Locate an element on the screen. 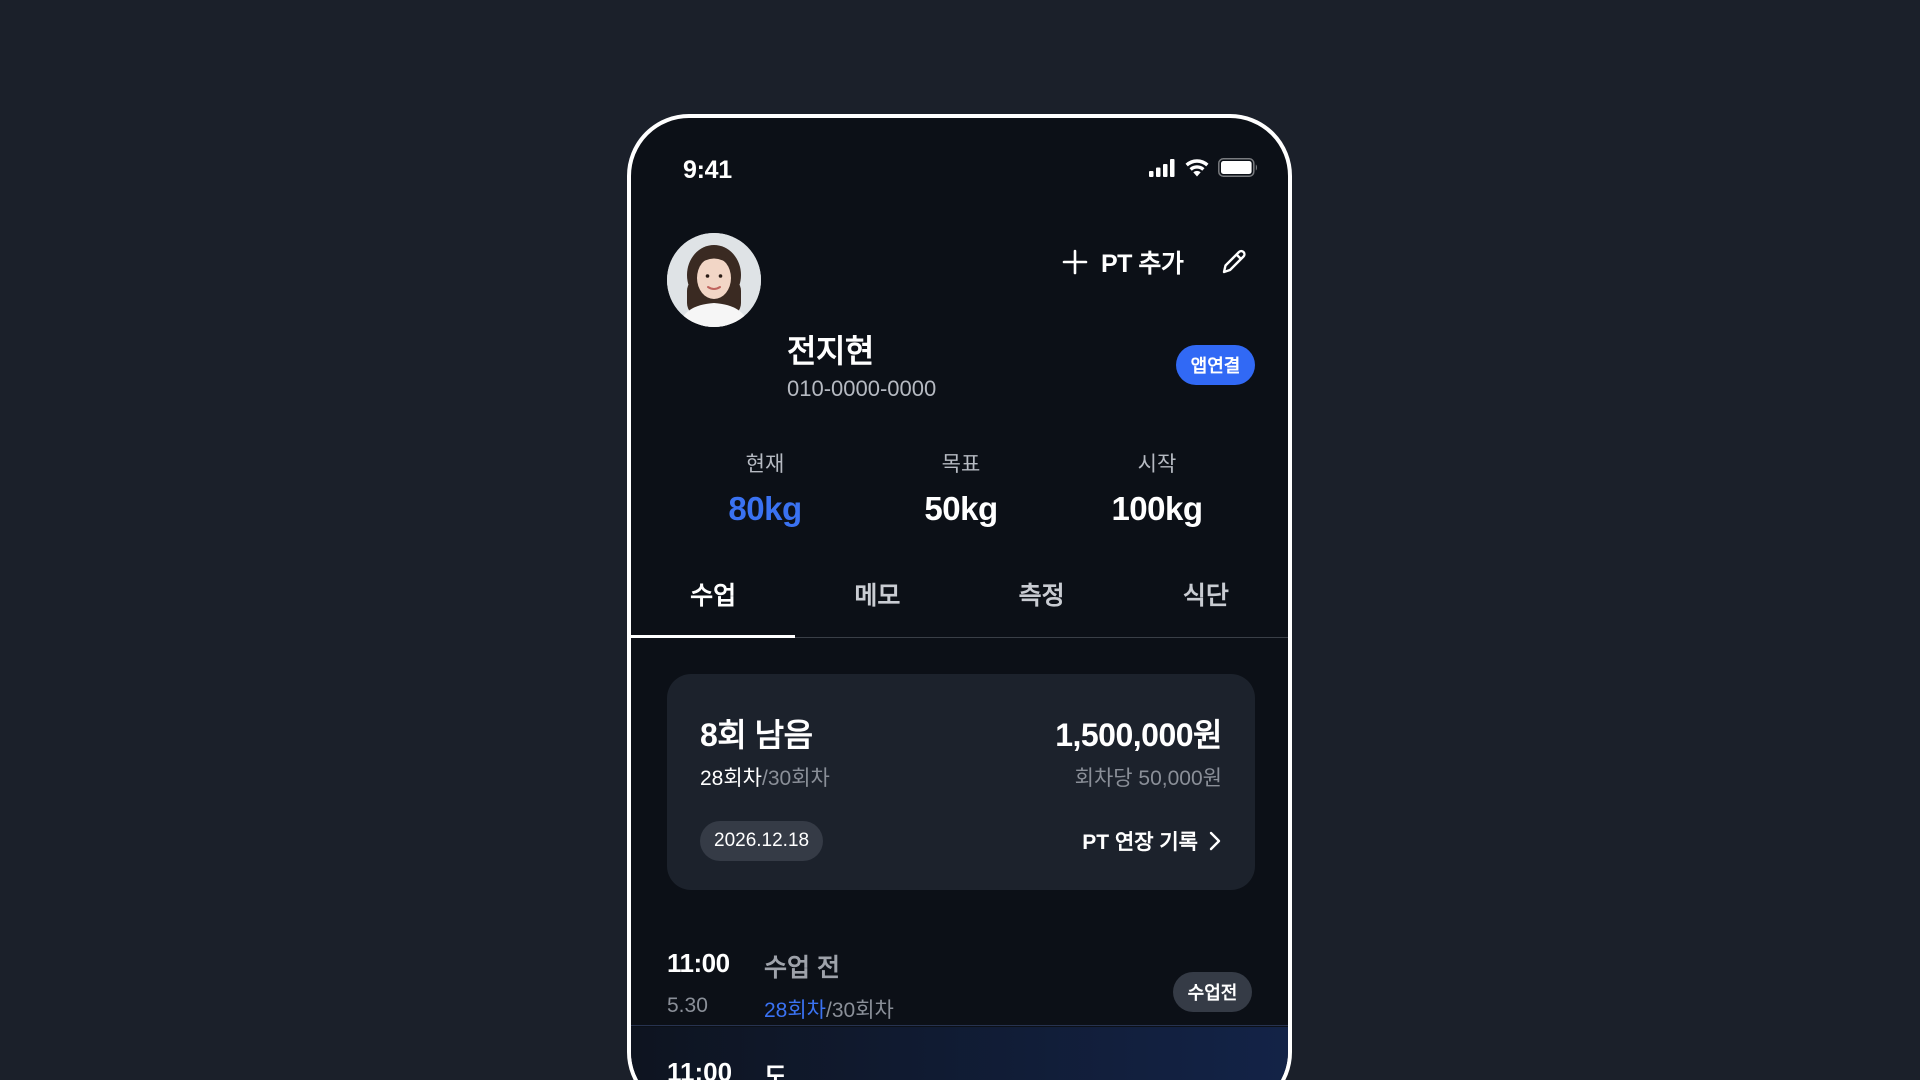  app-connect-badge: 앱연결 is located at coordinates (1215, 365).